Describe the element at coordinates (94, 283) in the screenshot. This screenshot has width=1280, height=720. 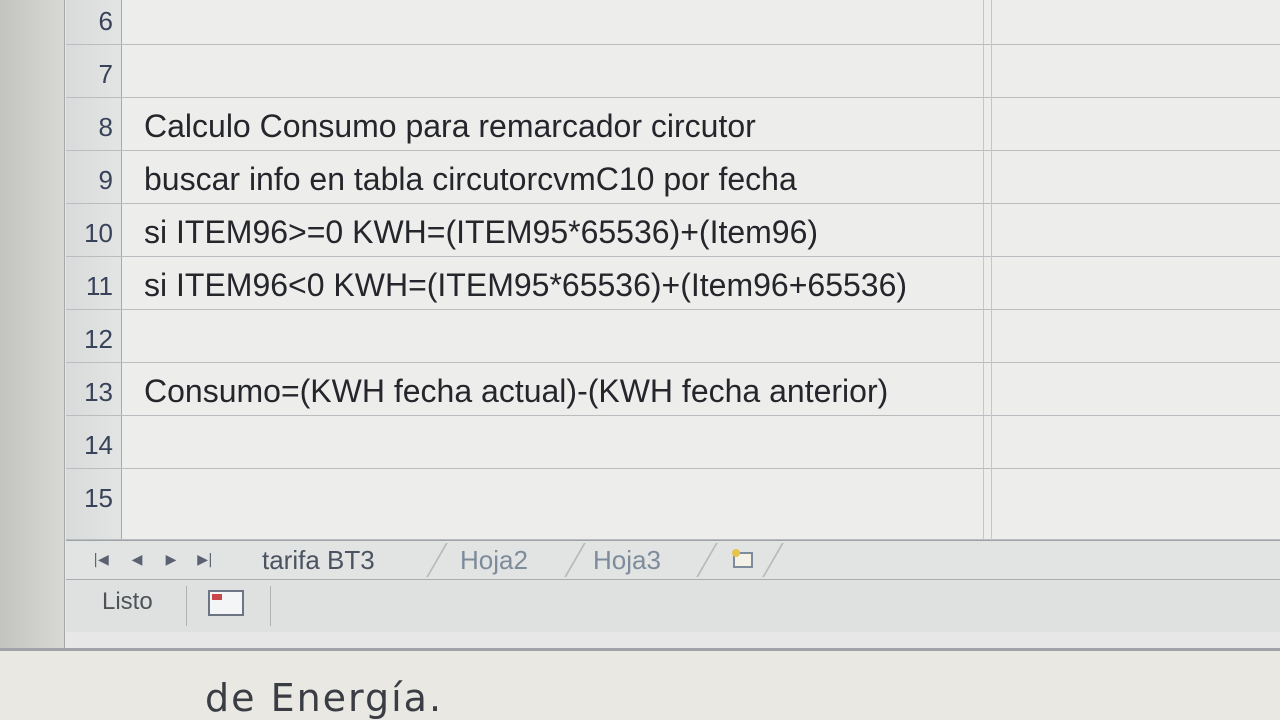
I see `row-header-11: 11` at that location.